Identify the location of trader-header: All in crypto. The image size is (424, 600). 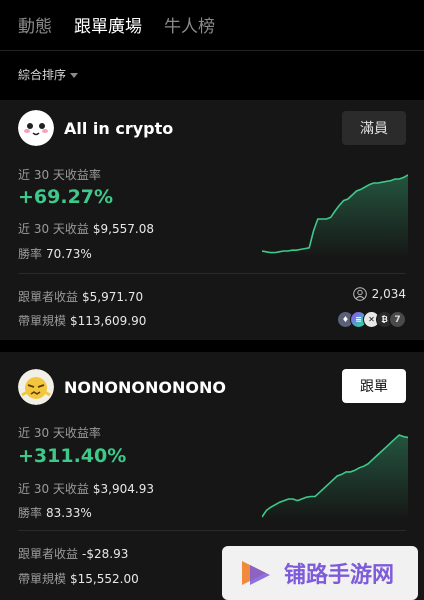
(95, 128).